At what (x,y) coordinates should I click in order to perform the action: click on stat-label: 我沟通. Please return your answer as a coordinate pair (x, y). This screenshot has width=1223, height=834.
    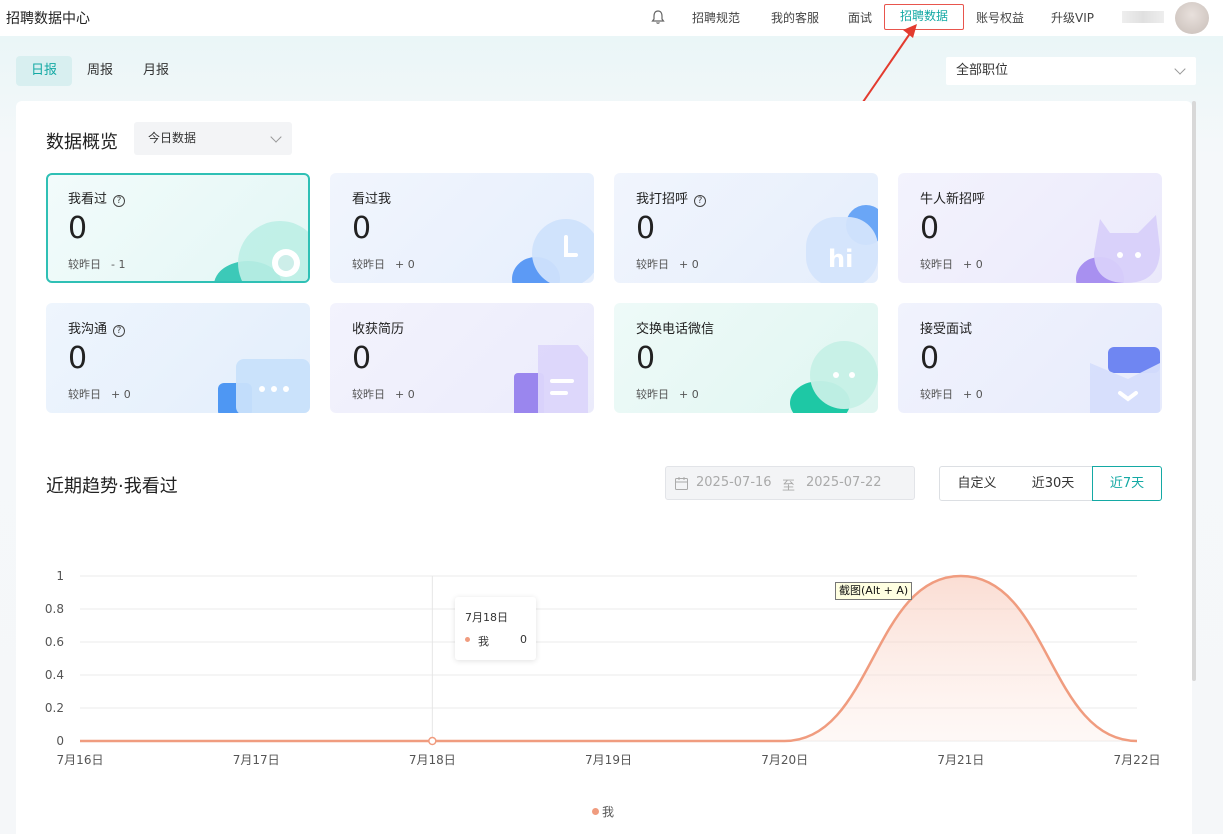
    Looking at the image, I should click on (88, 329).